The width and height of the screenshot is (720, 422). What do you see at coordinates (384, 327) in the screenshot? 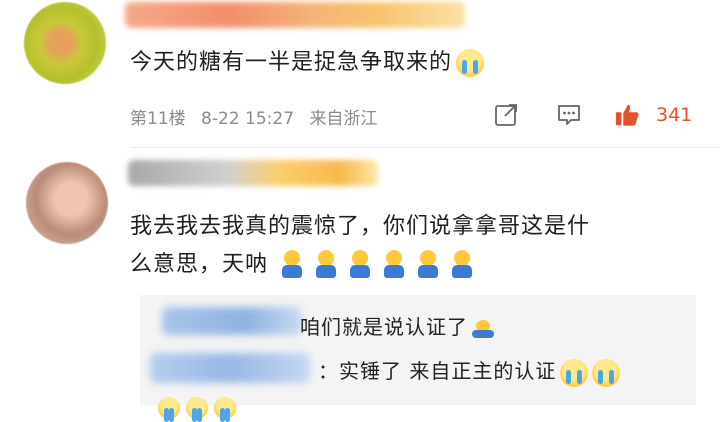
I see `reply-text: 咱们就是说认证了` at bounding box center [384, 327].